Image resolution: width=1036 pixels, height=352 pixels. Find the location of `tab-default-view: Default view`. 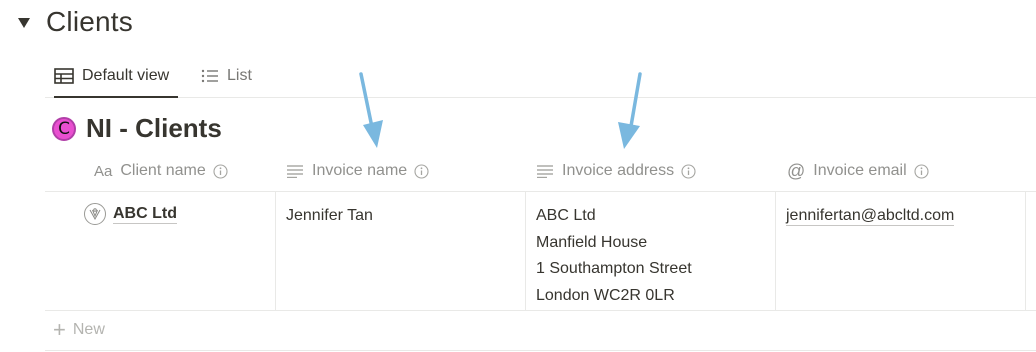

tab-default-view: Default view is located at coordinates (116, 77).